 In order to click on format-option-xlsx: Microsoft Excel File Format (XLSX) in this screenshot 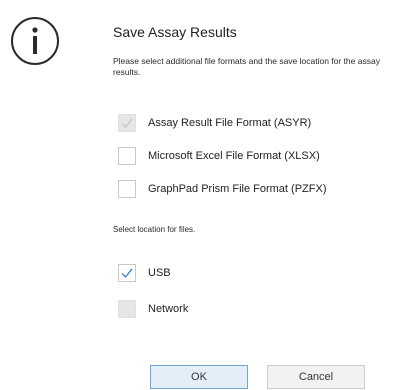, I will do `click(219, 156)`.